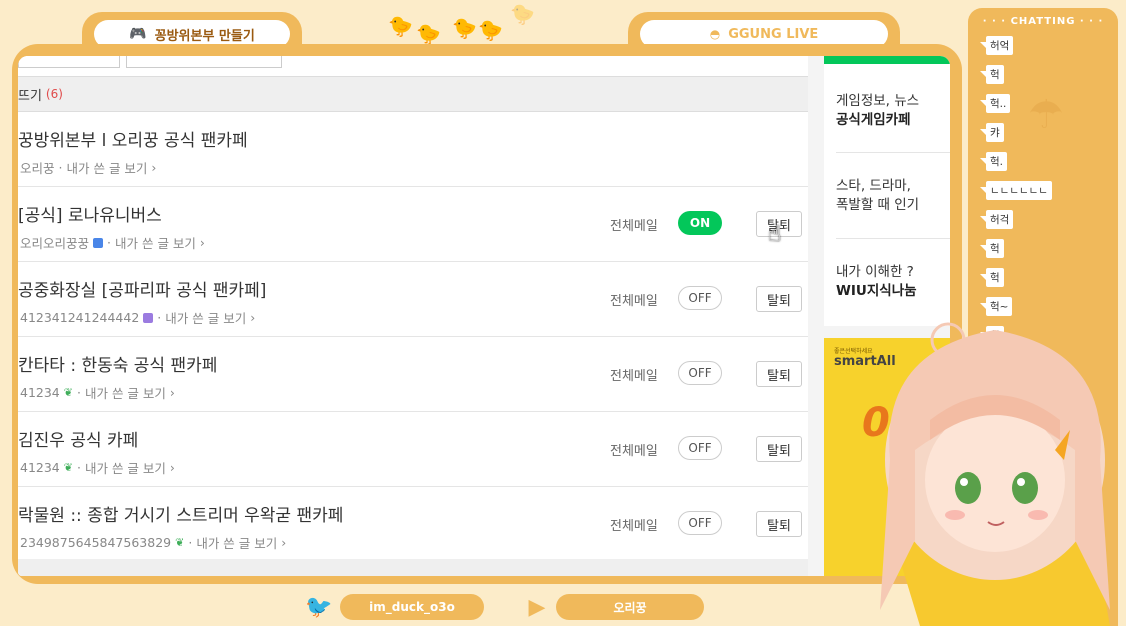 The image size is (1126, 626). Describe the element at coordinates (55, 243) in the screenshot. I see `member-nickname: 오리오리꿍꿍` at that location.